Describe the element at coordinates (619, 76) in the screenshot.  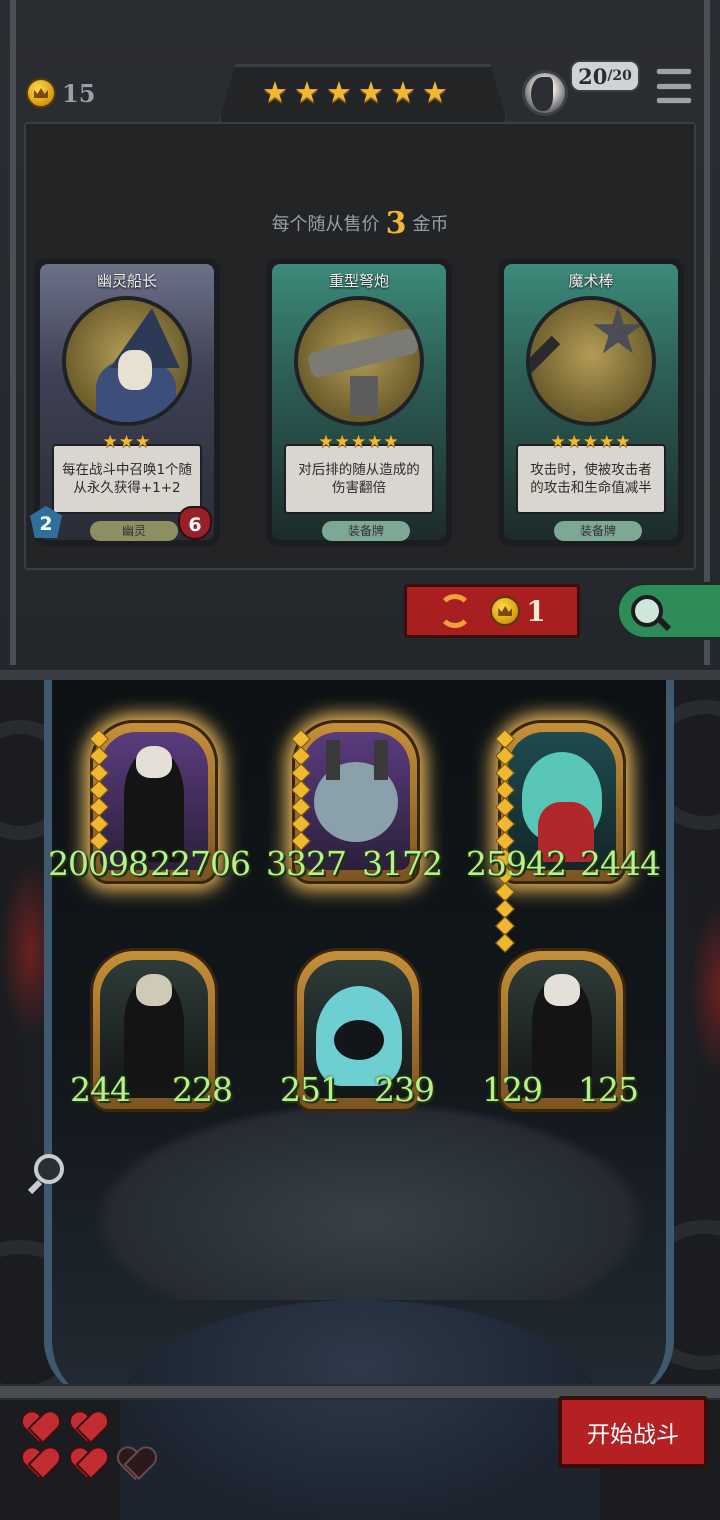
I see `player-max: /20` at that location.